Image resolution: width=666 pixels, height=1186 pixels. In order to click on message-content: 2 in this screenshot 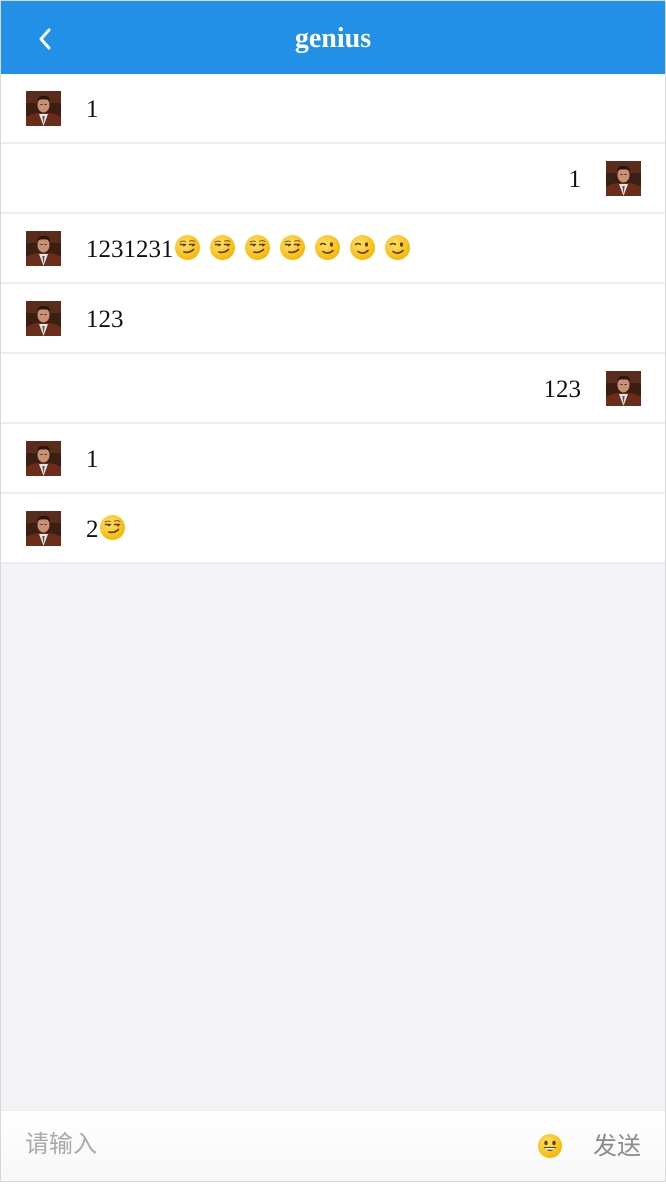, I will do `click(92, 529)`.